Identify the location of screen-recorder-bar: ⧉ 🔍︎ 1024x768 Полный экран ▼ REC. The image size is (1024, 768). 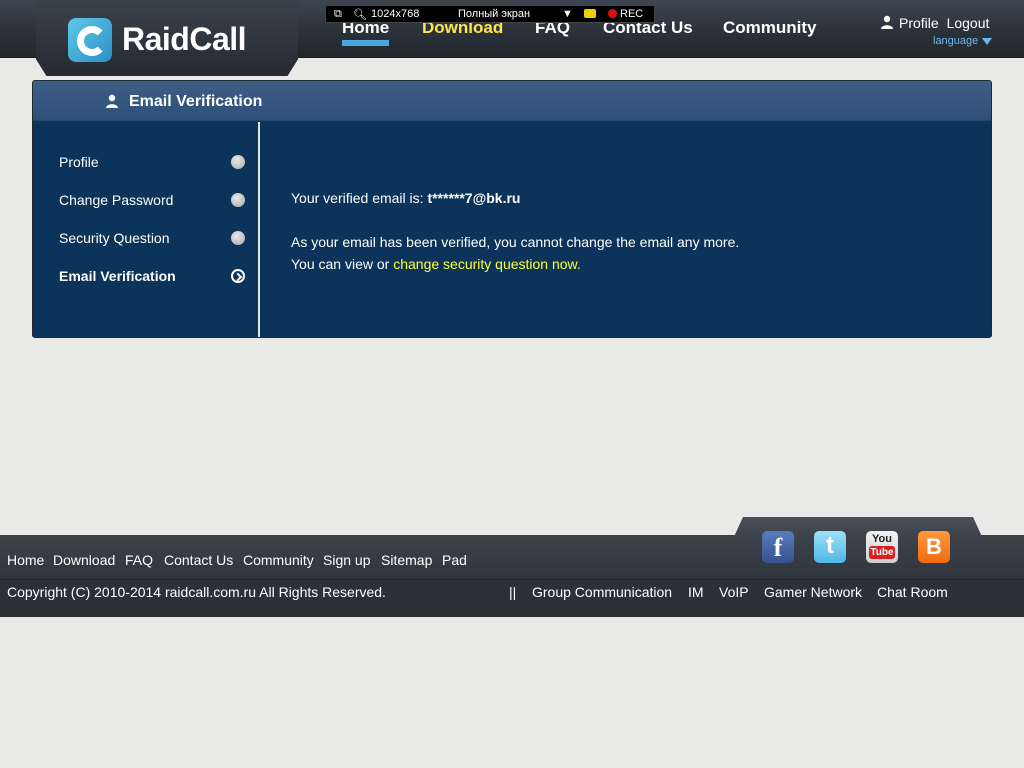
(490, 14).